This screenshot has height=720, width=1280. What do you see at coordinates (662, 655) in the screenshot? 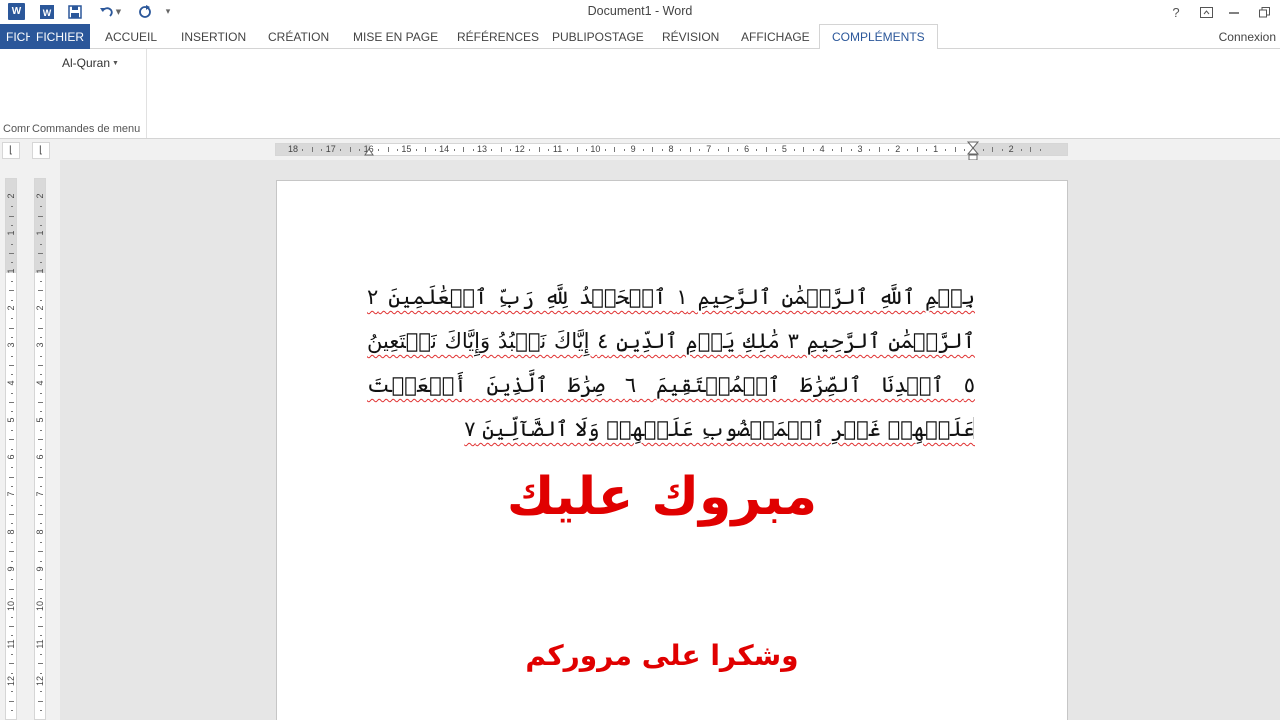
I see `thanks-text: وشكرا على مروركم` at bounding box center [662, 655].